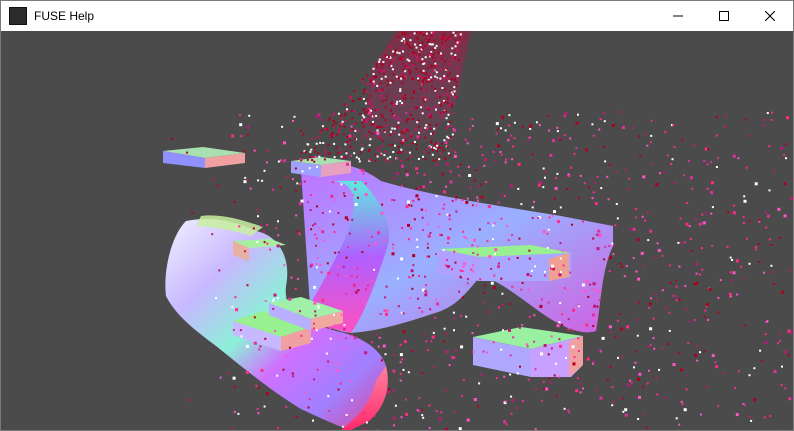 The height and width of the screenshot is (431, 794). Describe the element at coordinates (18, 16) in the screenshot. I see `app-icon` at that location.